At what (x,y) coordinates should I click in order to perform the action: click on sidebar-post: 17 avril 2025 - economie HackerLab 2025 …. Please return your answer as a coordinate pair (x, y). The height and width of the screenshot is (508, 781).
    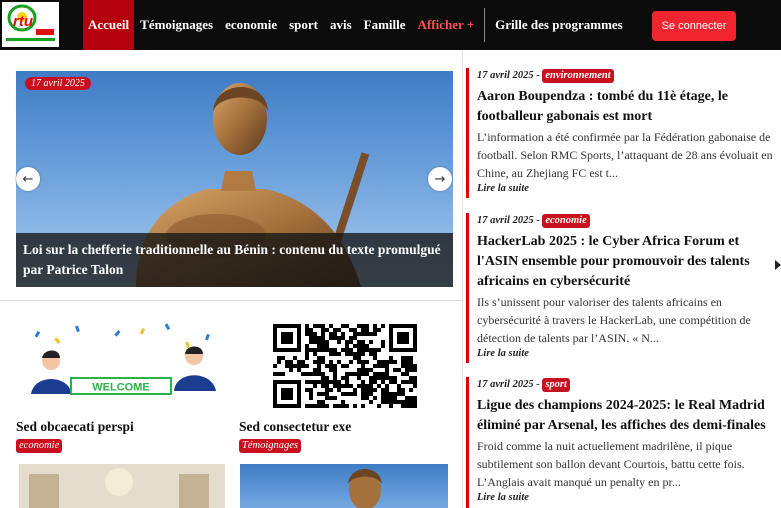
    Looking at the image, I should click on (621, 288).